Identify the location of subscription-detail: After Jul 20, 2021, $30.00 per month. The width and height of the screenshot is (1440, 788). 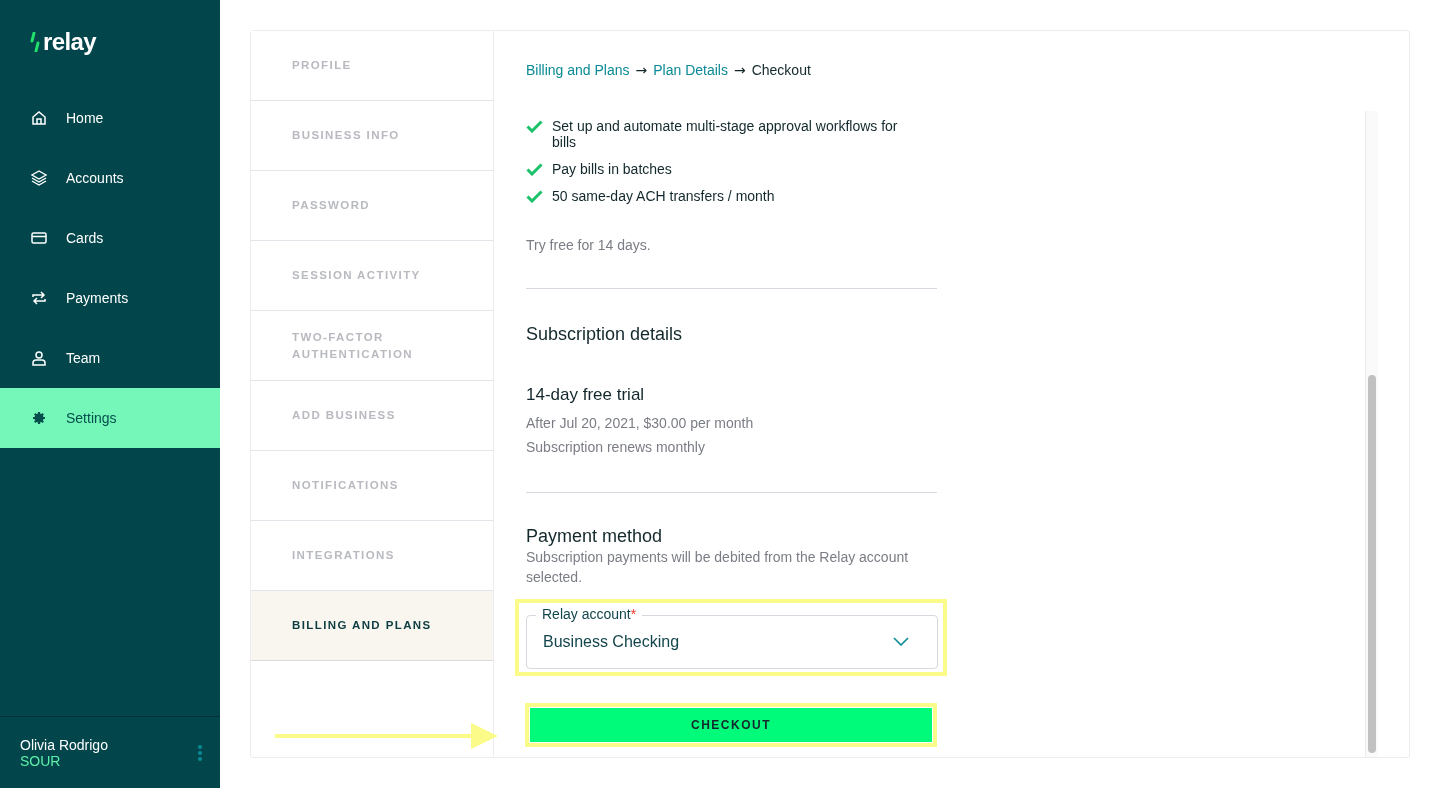
(640, 422).